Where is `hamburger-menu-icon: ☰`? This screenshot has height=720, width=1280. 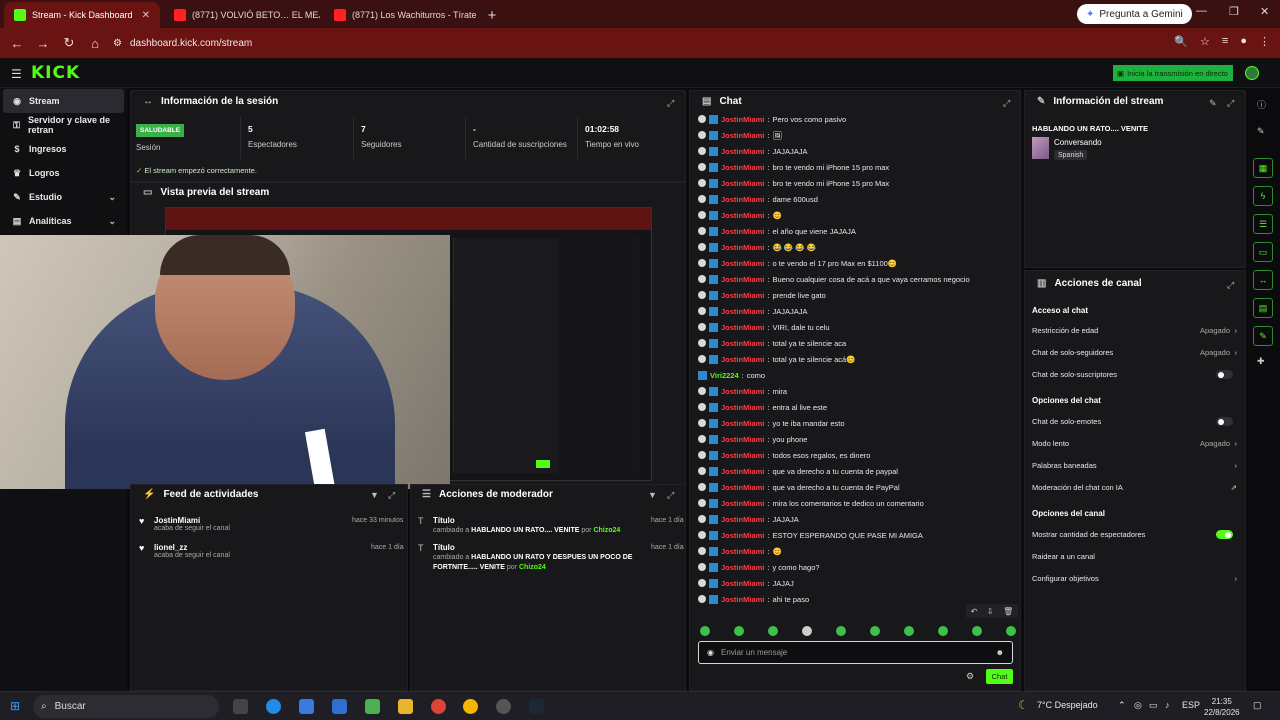
hamburger-menu-icon: ☰ is located at coordinates (16, 74).